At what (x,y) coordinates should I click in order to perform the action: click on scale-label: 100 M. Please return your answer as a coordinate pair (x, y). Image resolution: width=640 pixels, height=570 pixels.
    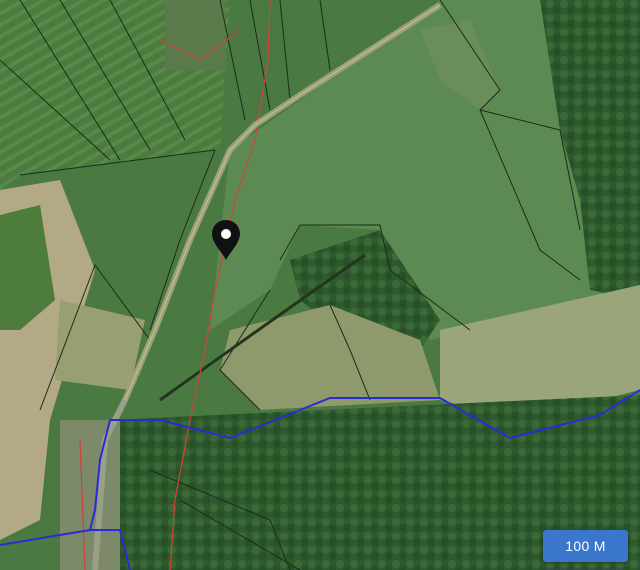
    Looking at the image, I should click on (585, 546).